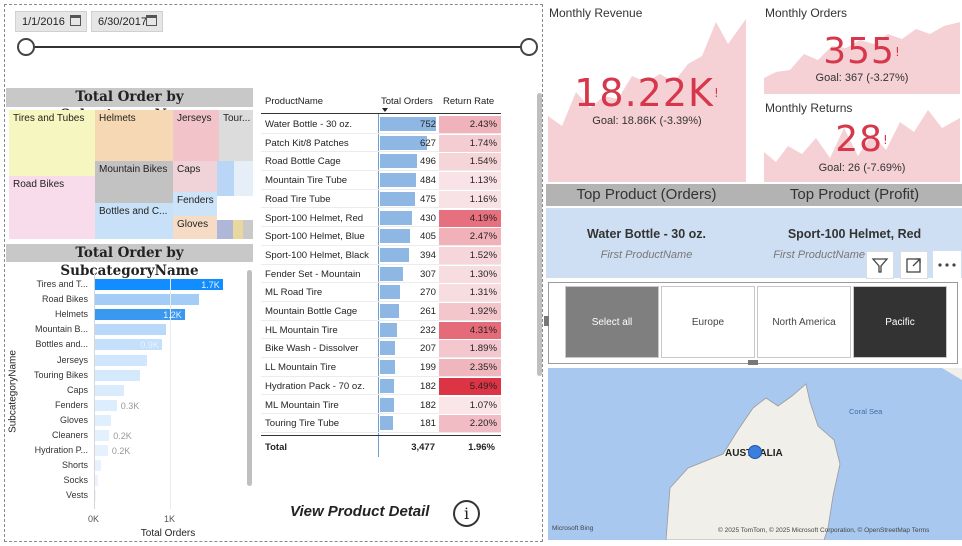  Describe the element at coordinates (134, 135) in the screenshot. I see `treemap-tile: Helmets` at that location.